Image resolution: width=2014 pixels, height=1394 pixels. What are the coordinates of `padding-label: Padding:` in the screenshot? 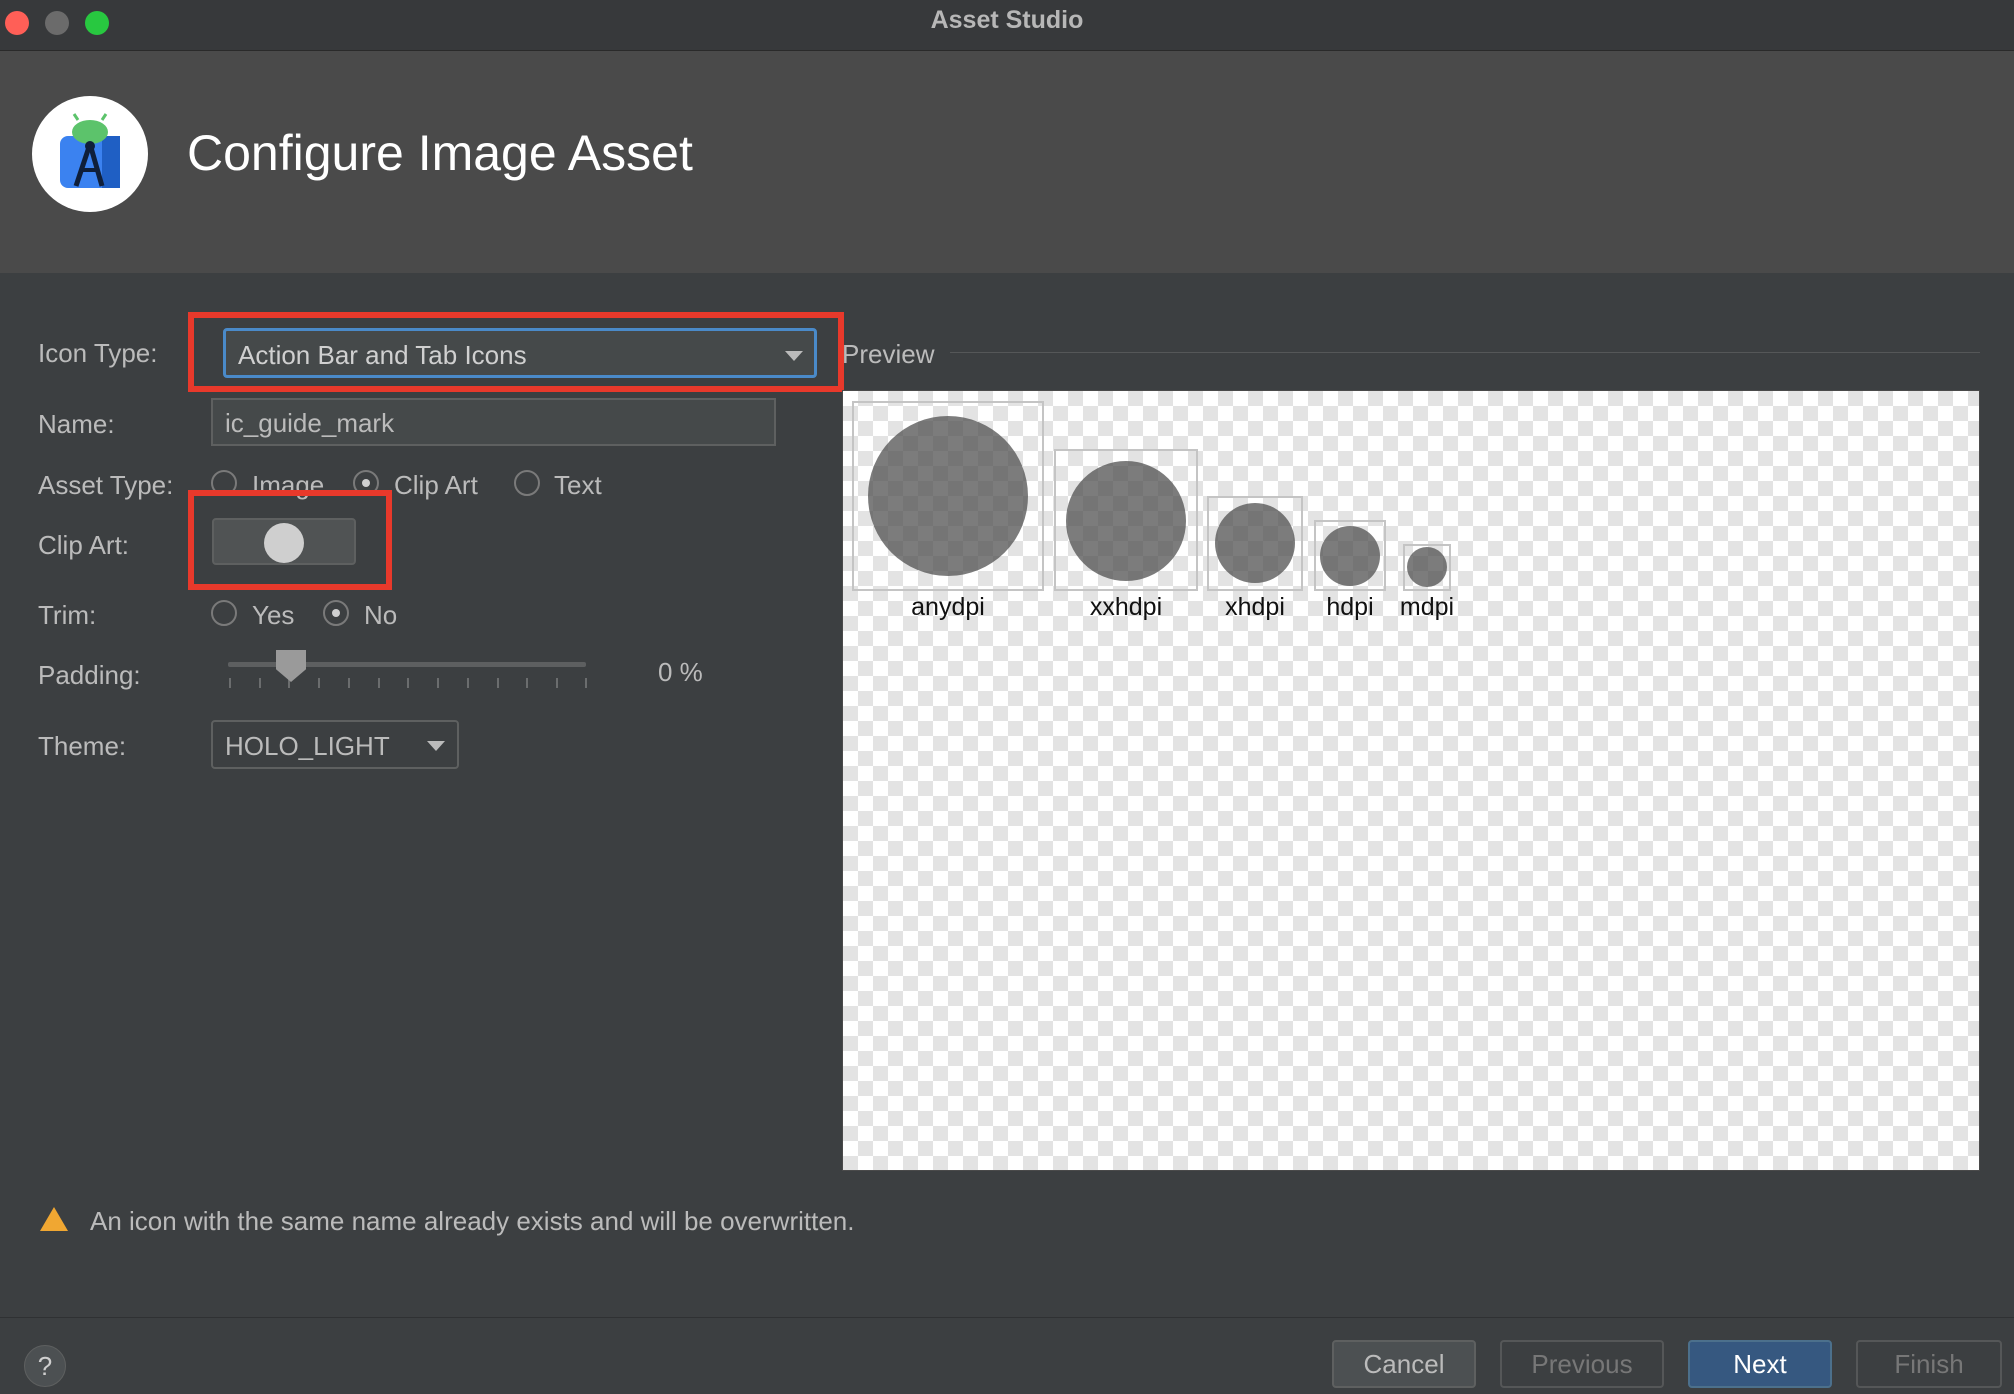 It's located at (89, 675).